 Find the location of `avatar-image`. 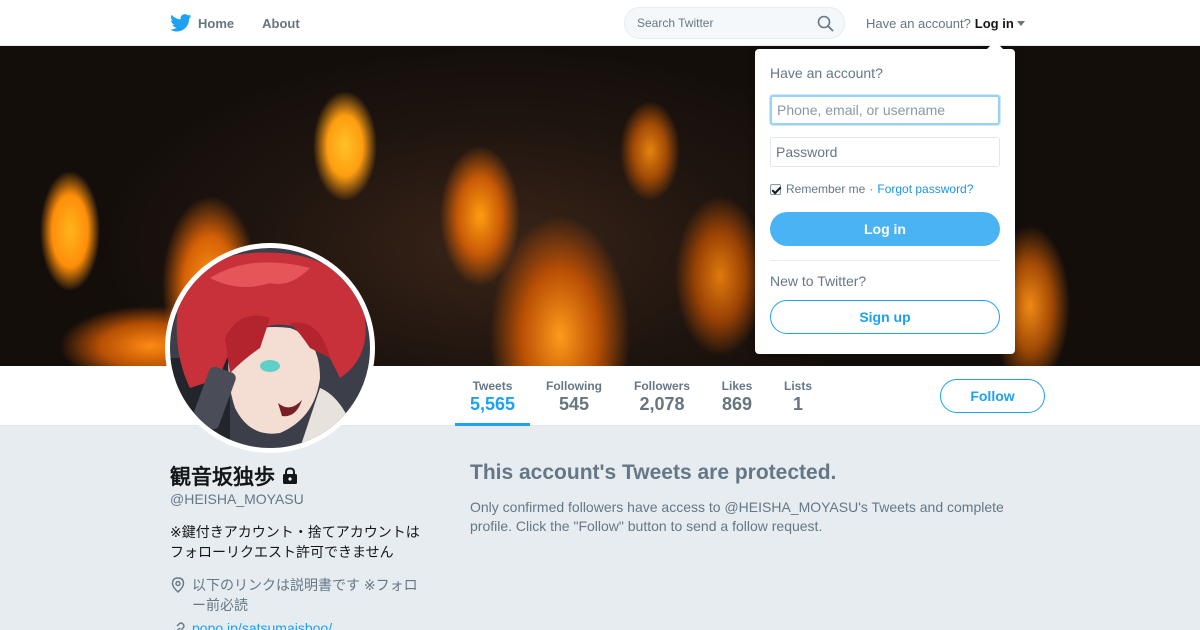

avatar-image is located at coordinates (270, 348).